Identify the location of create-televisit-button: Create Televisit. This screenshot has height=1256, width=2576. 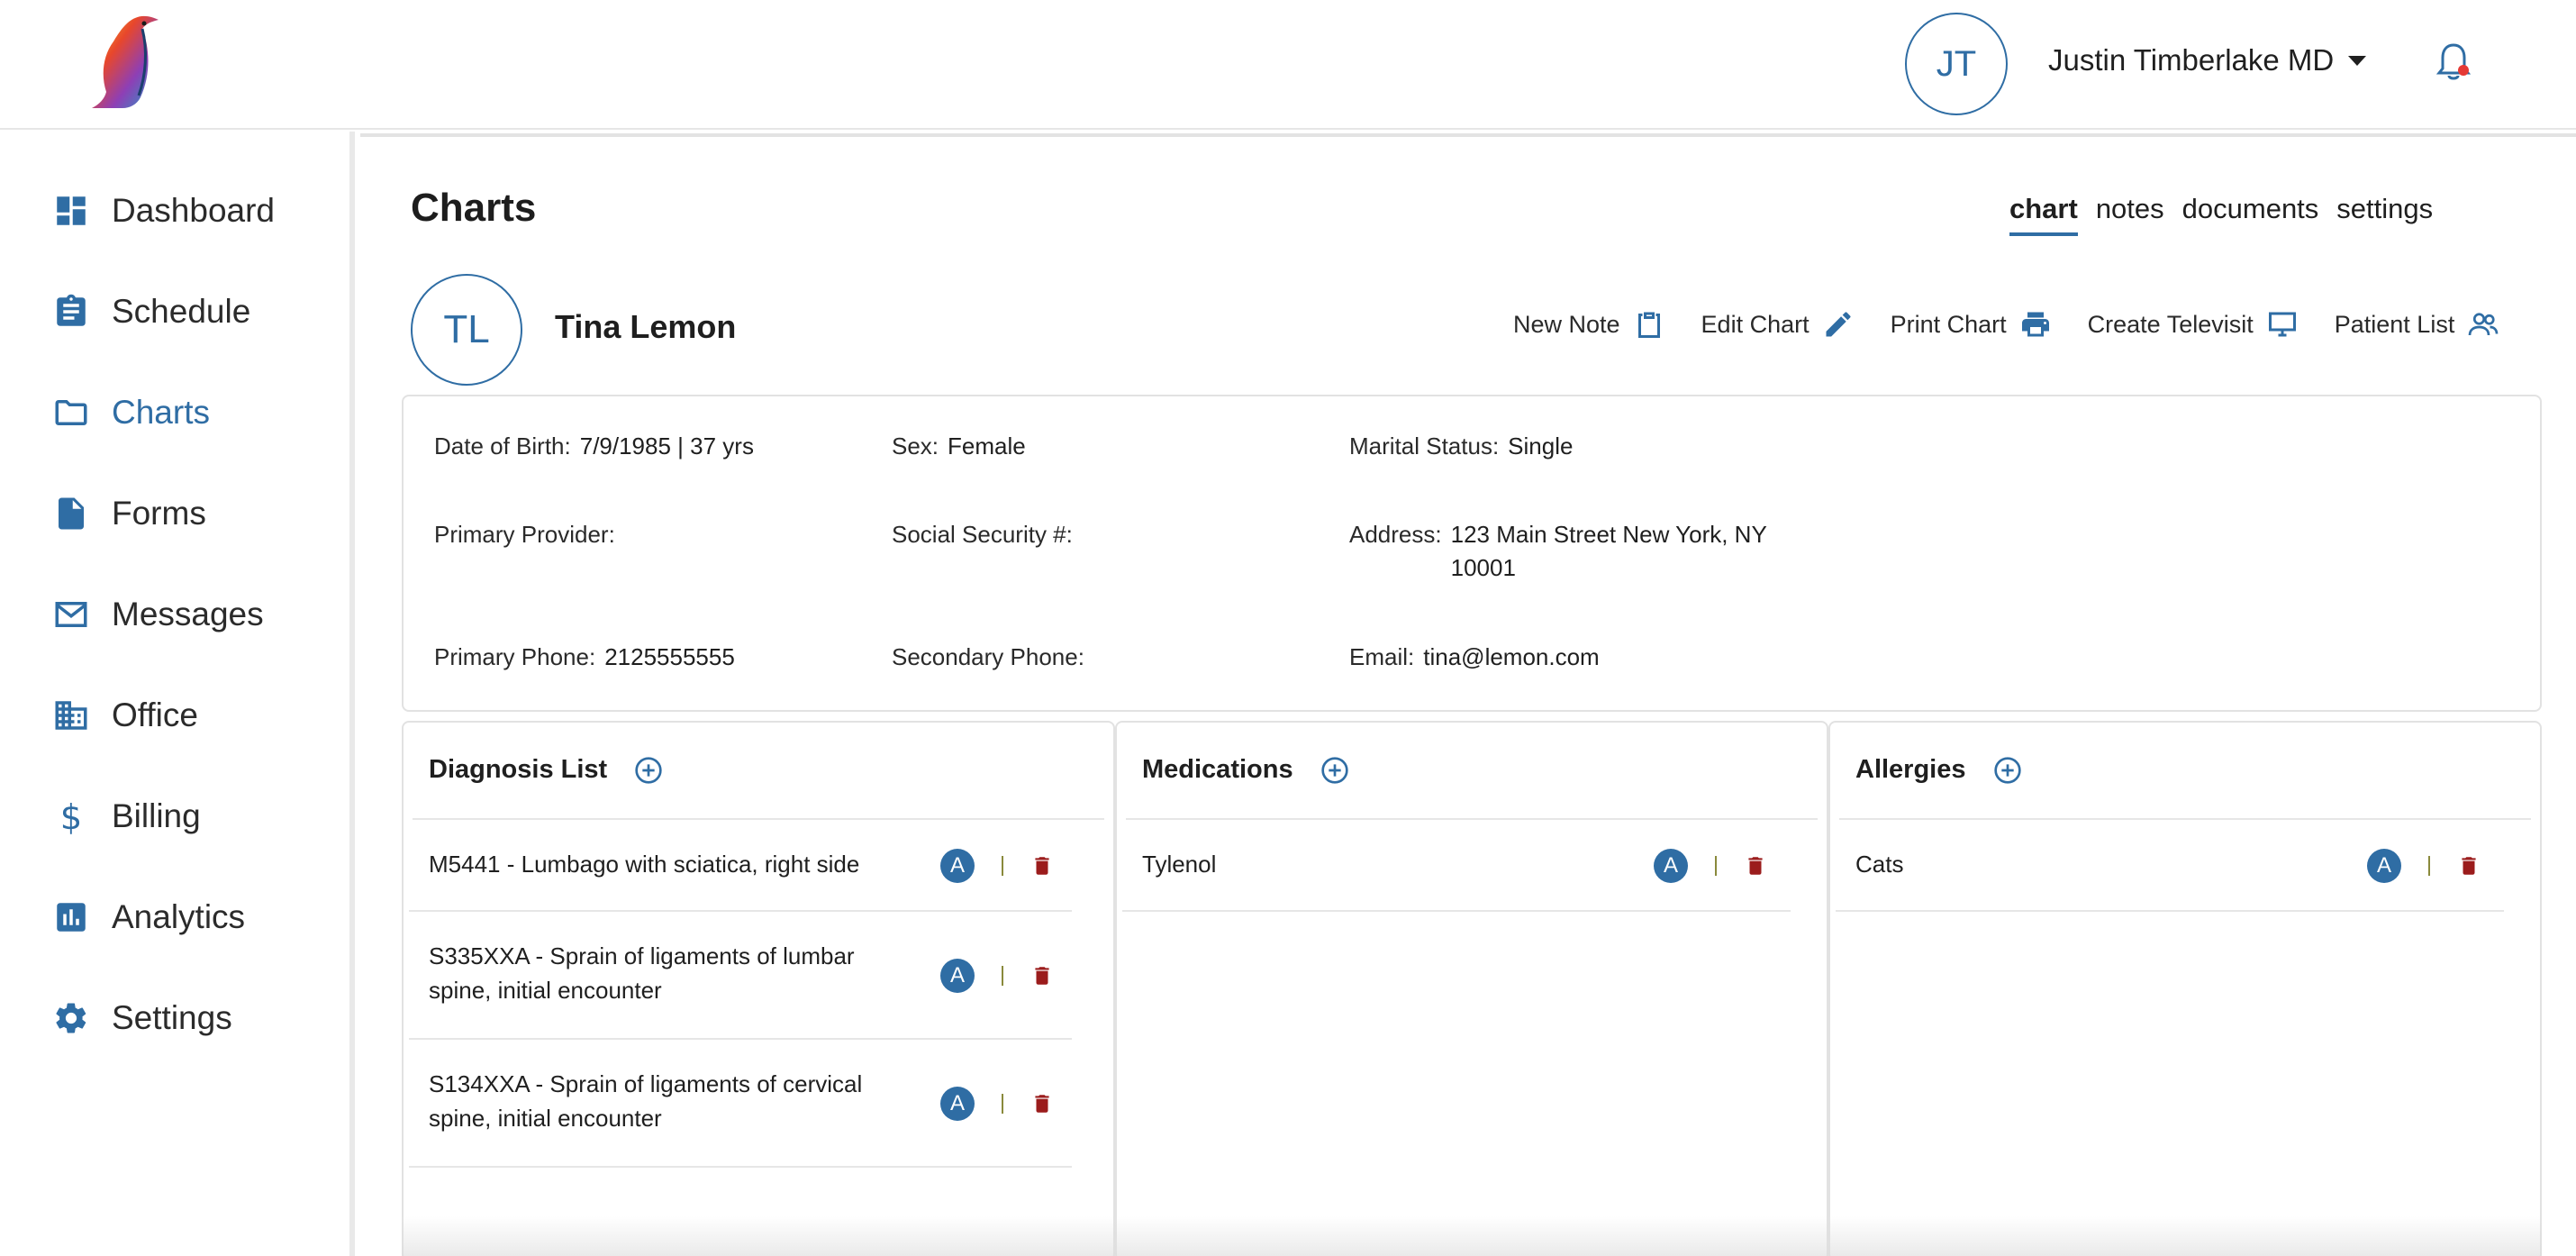
(2194, 324).